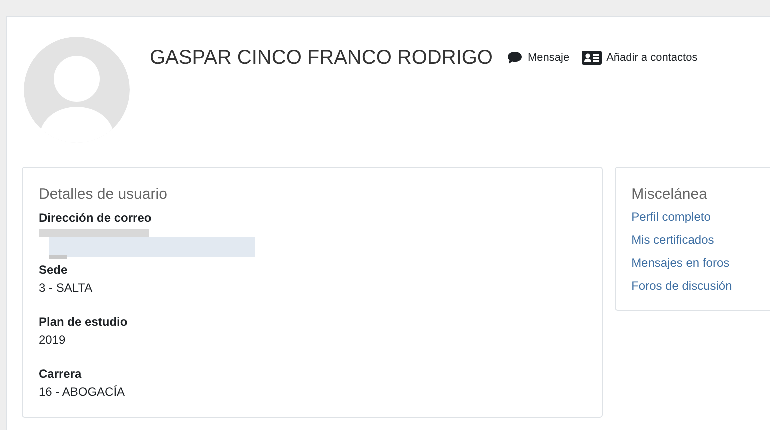  I want to click on field-value: 3 - SALTA, so click(66, 288).